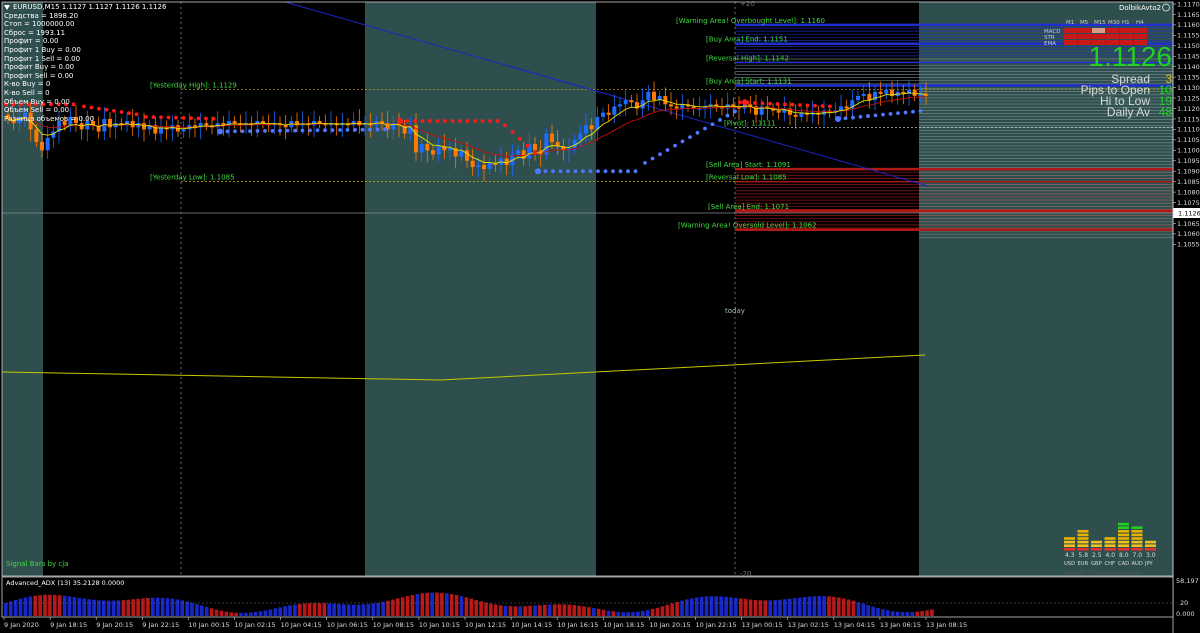 The width and height of the screenshot is (1200, 633). What do you see at coordinates (41, 15) in the screenshot?
I see `account-line: Средства = 1898.20` at bounding box center [41, 15].